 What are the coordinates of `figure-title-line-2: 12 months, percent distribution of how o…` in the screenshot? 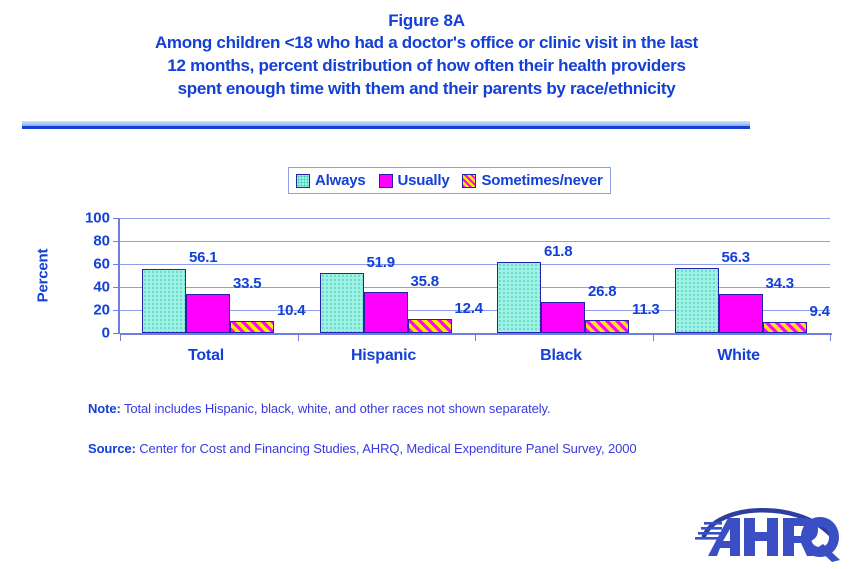 It's located at (426, 65).